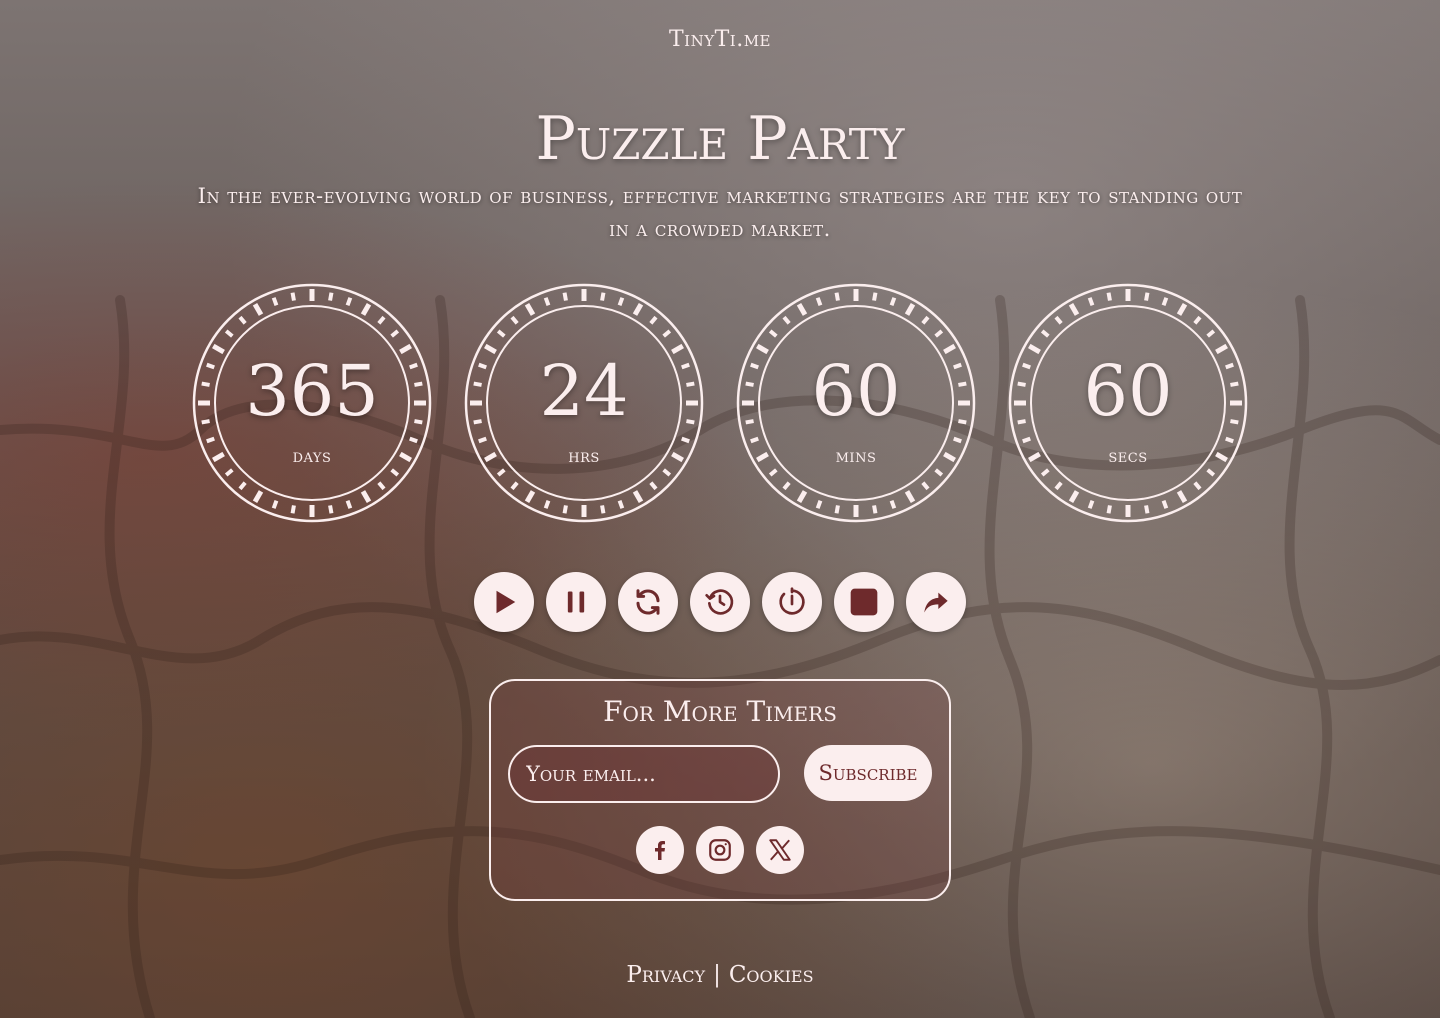  I want to click on play-button, so click(504, 602).